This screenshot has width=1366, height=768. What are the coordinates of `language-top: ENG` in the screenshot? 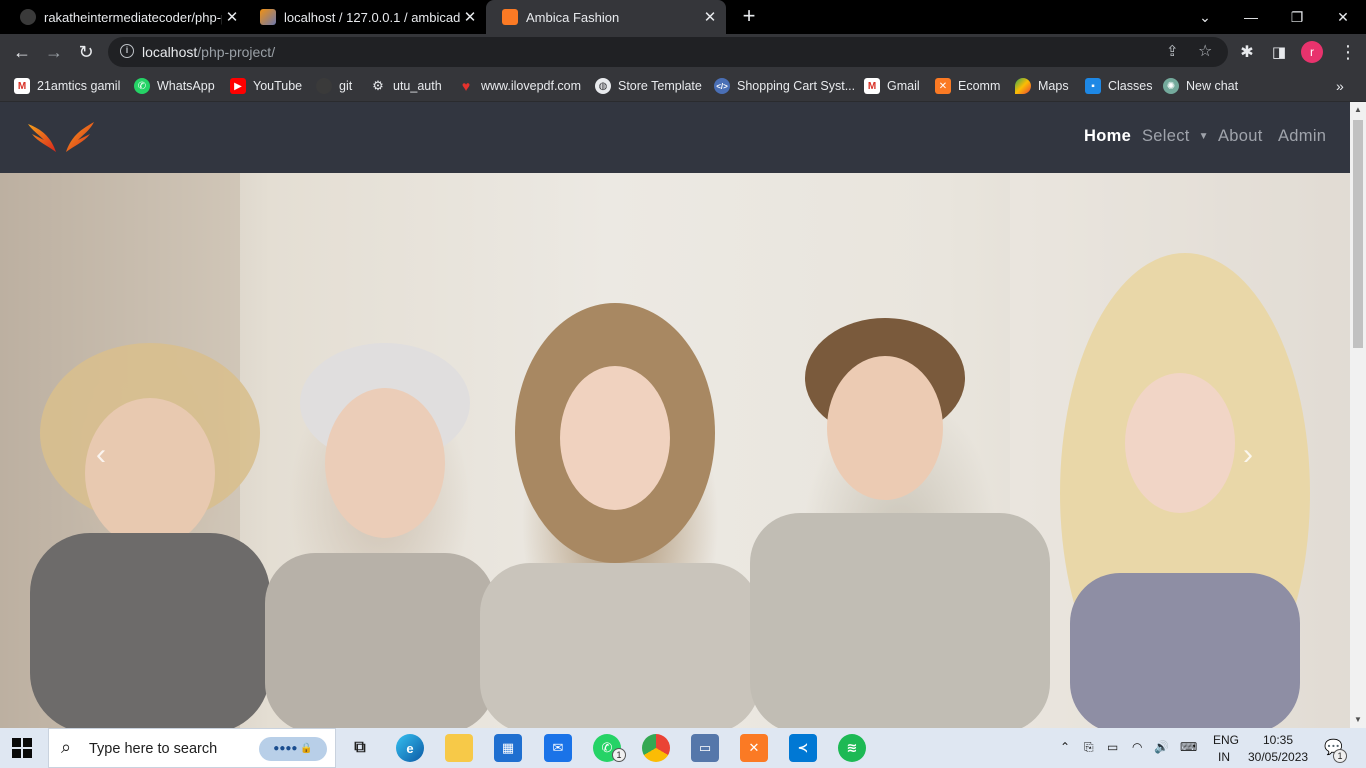 It's located at (1226, 740).